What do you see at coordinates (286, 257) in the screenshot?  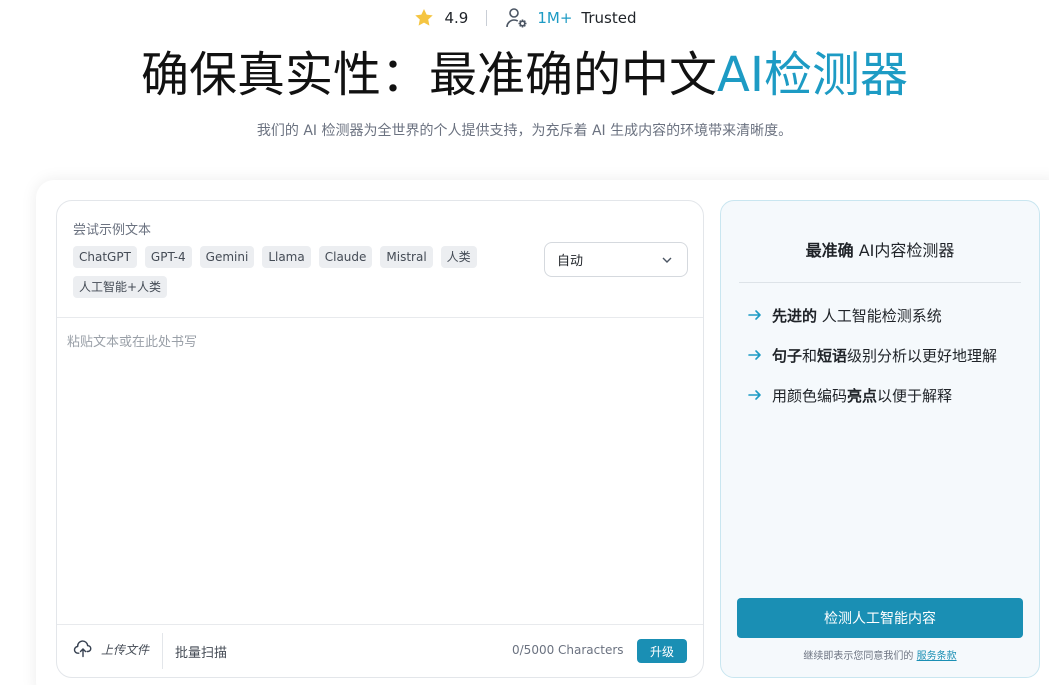 I see `sample-chip-llama: Llama` at bounding box center [286, 257].